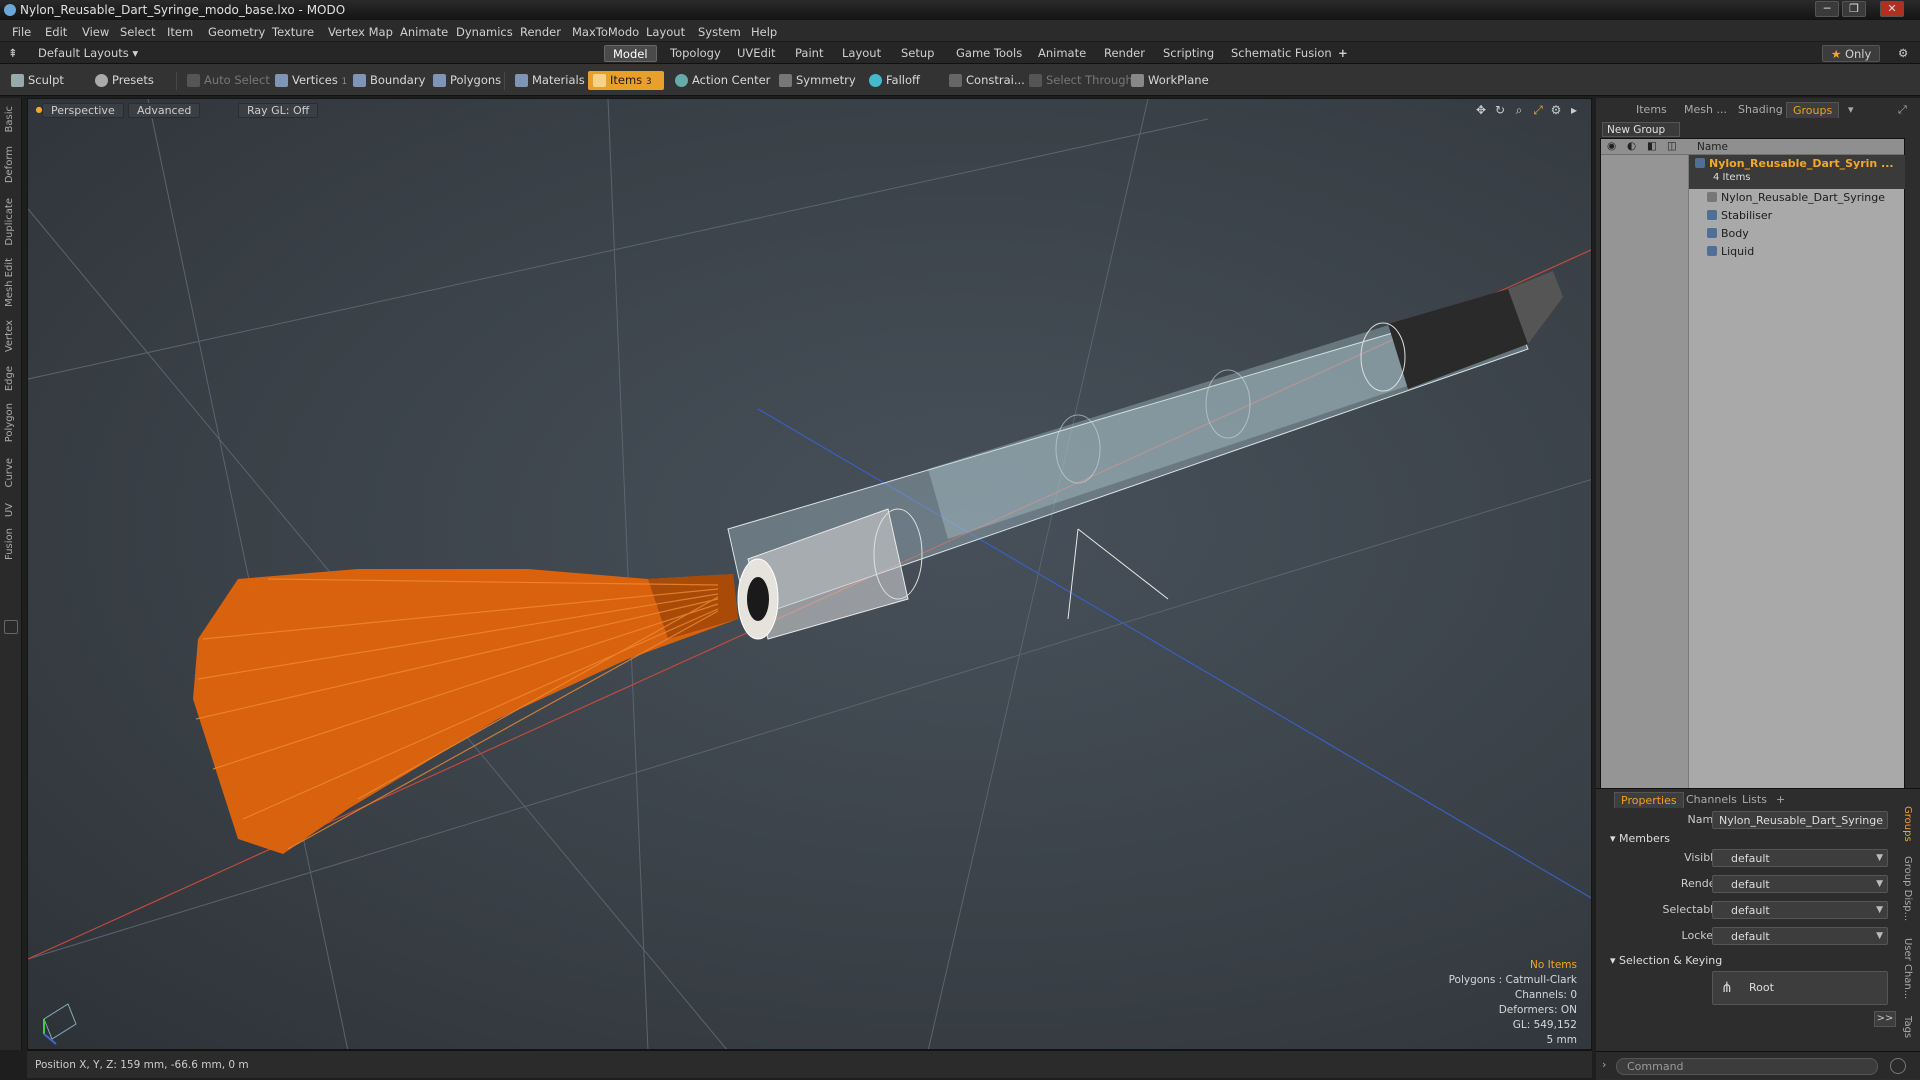 The width and height of the screenshot is (1920, 1080). What do you see at coordinates (1800, 936) in the screenshot?
I see `locked-dropdown: default ▼` at bounding box center [1800, 936].